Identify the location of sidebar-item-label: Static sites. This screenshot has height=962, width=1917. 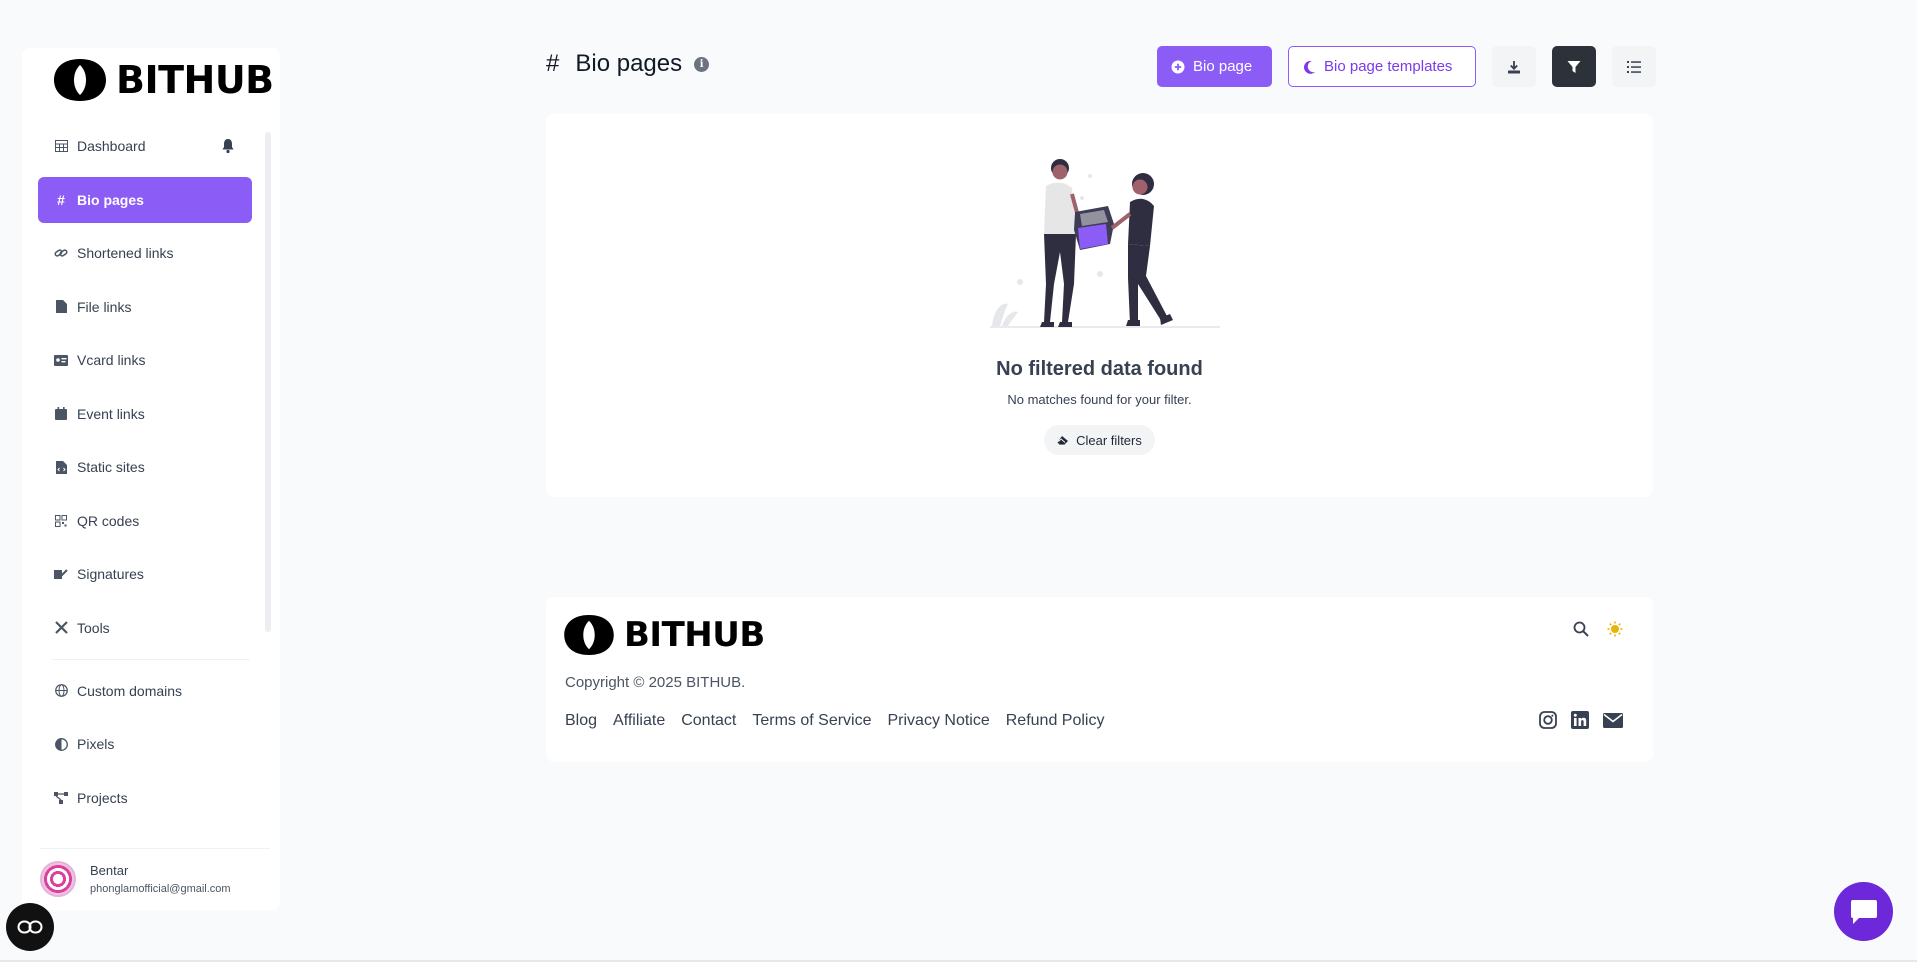
(111, 467).